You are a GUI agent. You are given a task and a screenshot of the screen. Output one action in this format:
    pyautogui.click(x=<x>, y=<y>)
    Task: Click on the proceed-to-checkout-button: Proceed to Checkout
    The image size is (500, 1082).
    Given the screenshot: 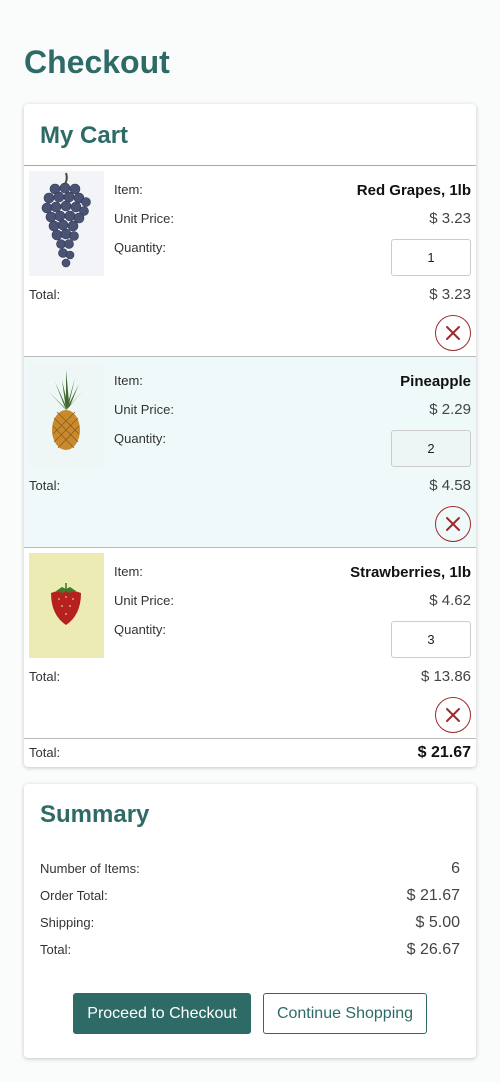 What is the action you would take?
    pyautogui.click(x=162, y=1013)
    